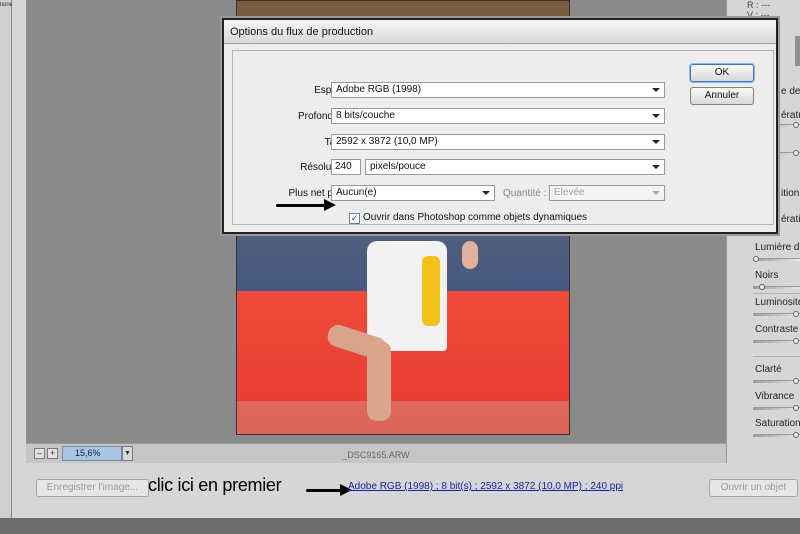 This screenshot has height=534, width=800. I want to click on espace-select: Adobe RGB (1998), so click(498, 90).